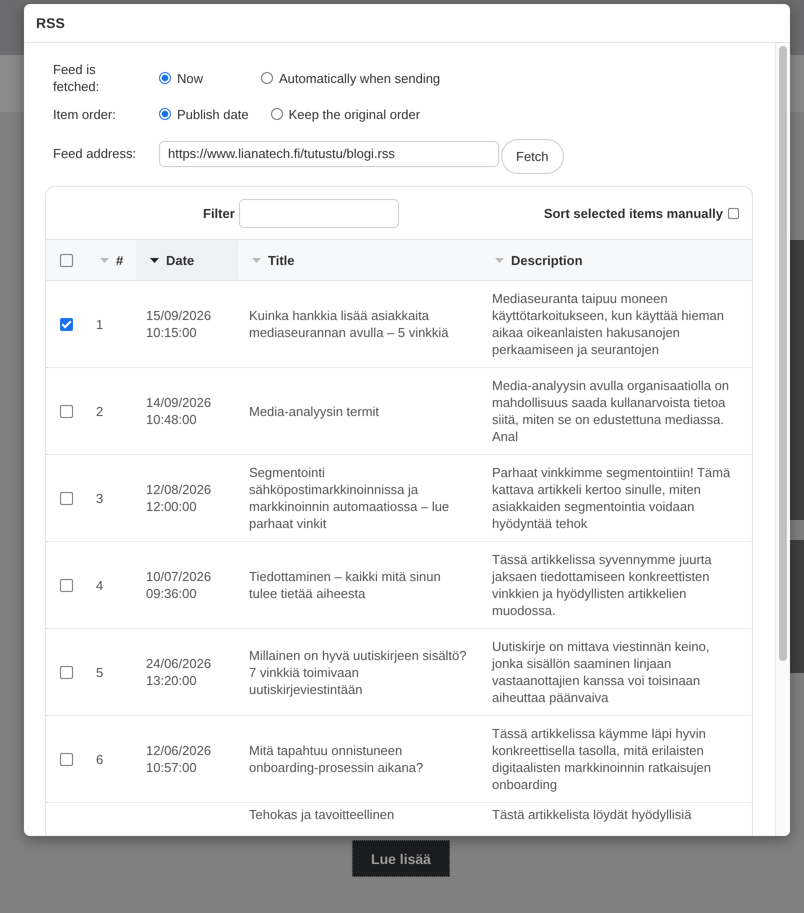  Describe the element at coordinates (611, 411) in the screenshot. I see `description-cell: Media-analyysin avulla organisaatiolla on mahdollisuus saada kullanarvoista tietoa siitä, miten se on edustettuna mediassa. Anal` at that location.